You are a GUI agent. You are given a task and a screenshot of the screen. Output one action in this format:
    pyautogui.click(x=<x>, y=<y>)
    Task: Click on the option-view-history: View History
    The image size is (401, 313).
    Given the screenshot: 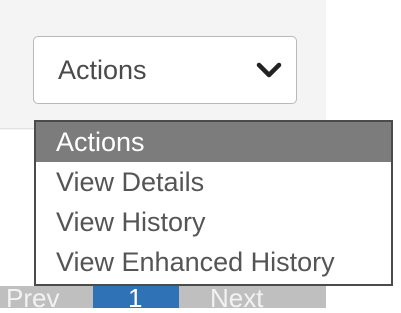 What is the action you would take?
    pyautogui.click(x=213, y=222)
    